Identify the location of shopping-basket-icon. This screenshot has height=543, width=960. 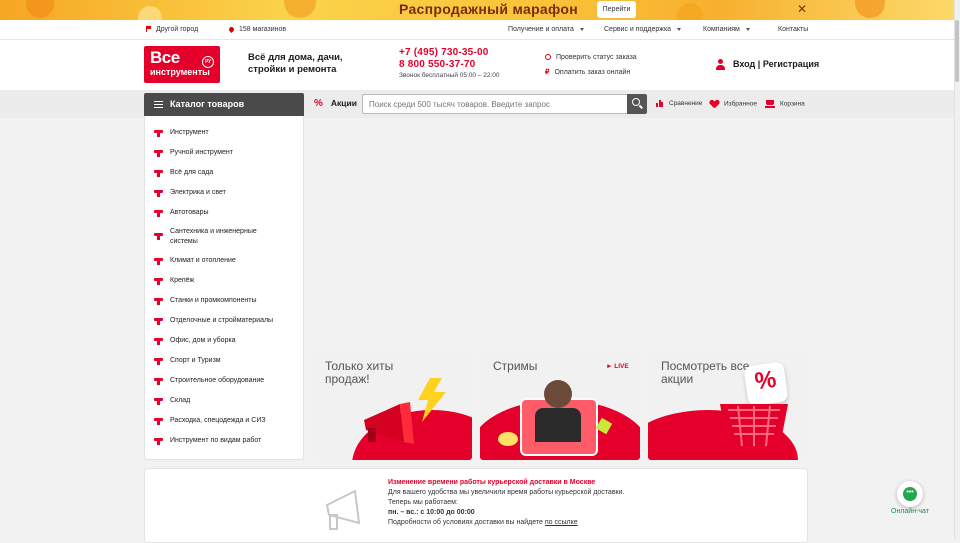
(754, 425).